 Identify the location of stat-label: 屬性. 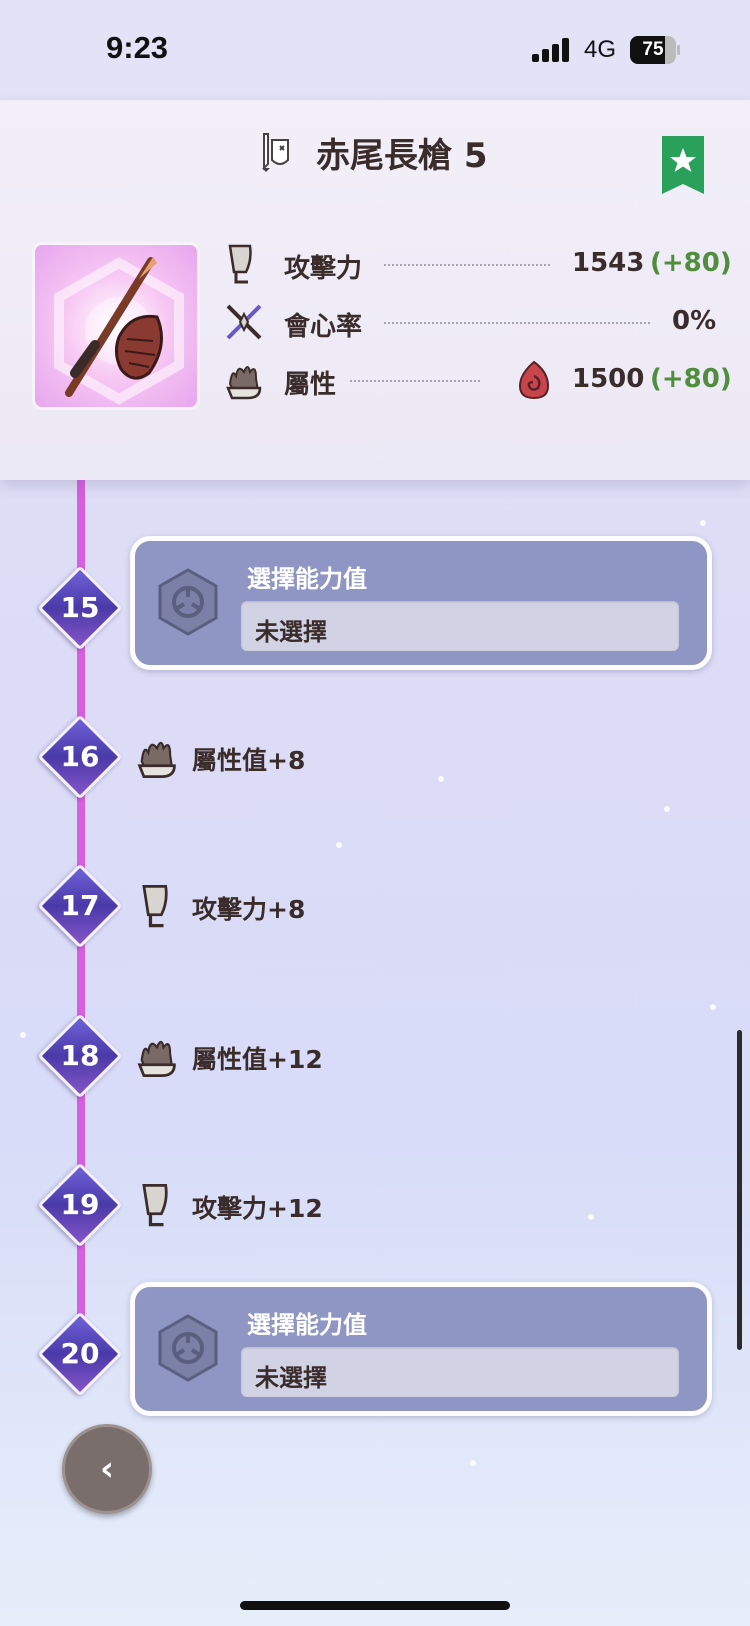
(310, 385).